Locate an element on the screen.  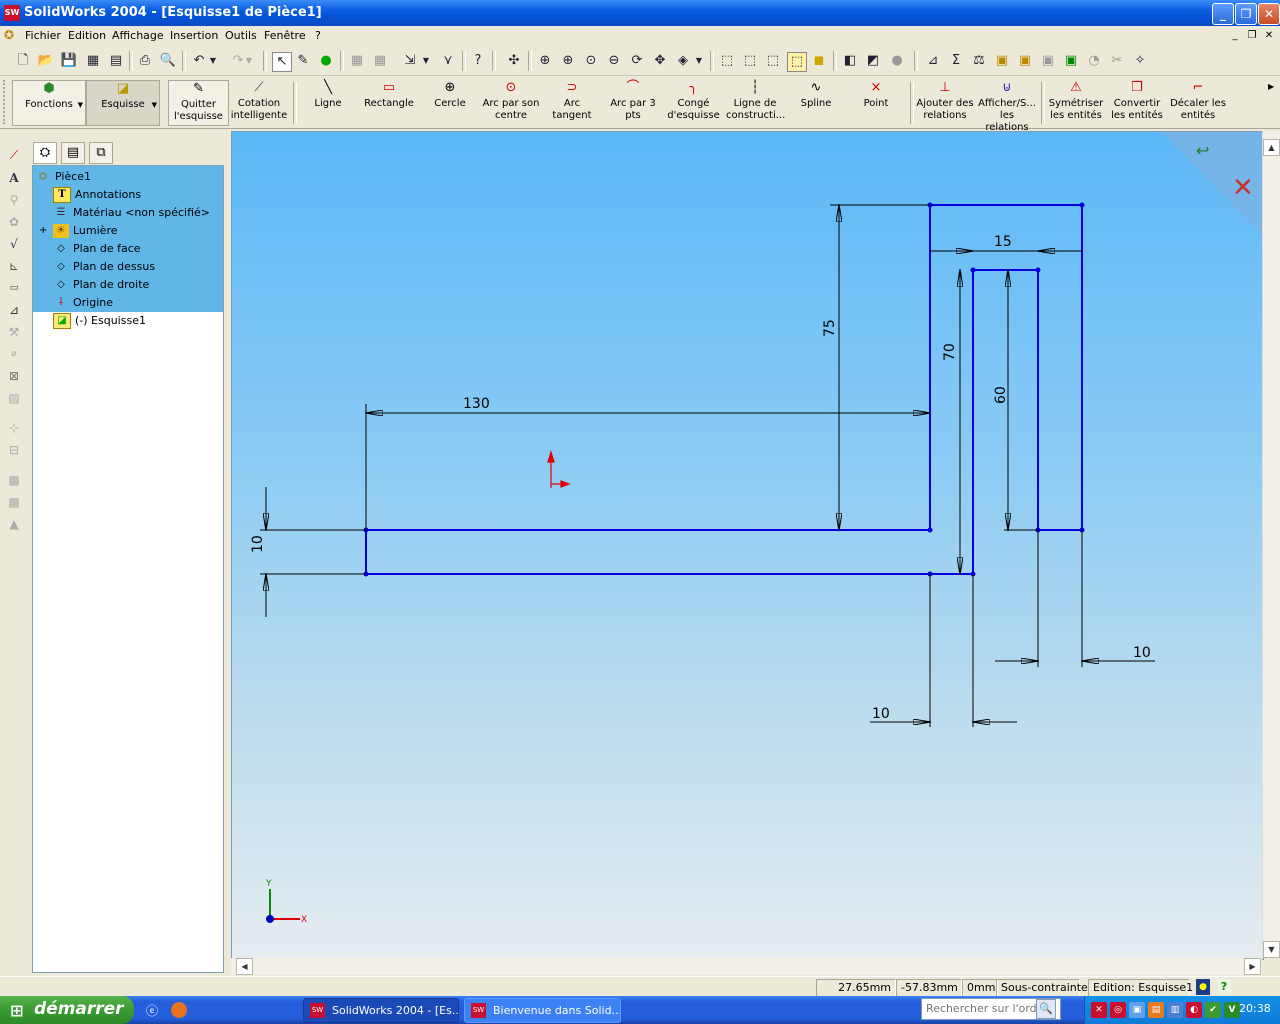
circle-button: ⊕ Cercle is located at coordinates (450, 103).